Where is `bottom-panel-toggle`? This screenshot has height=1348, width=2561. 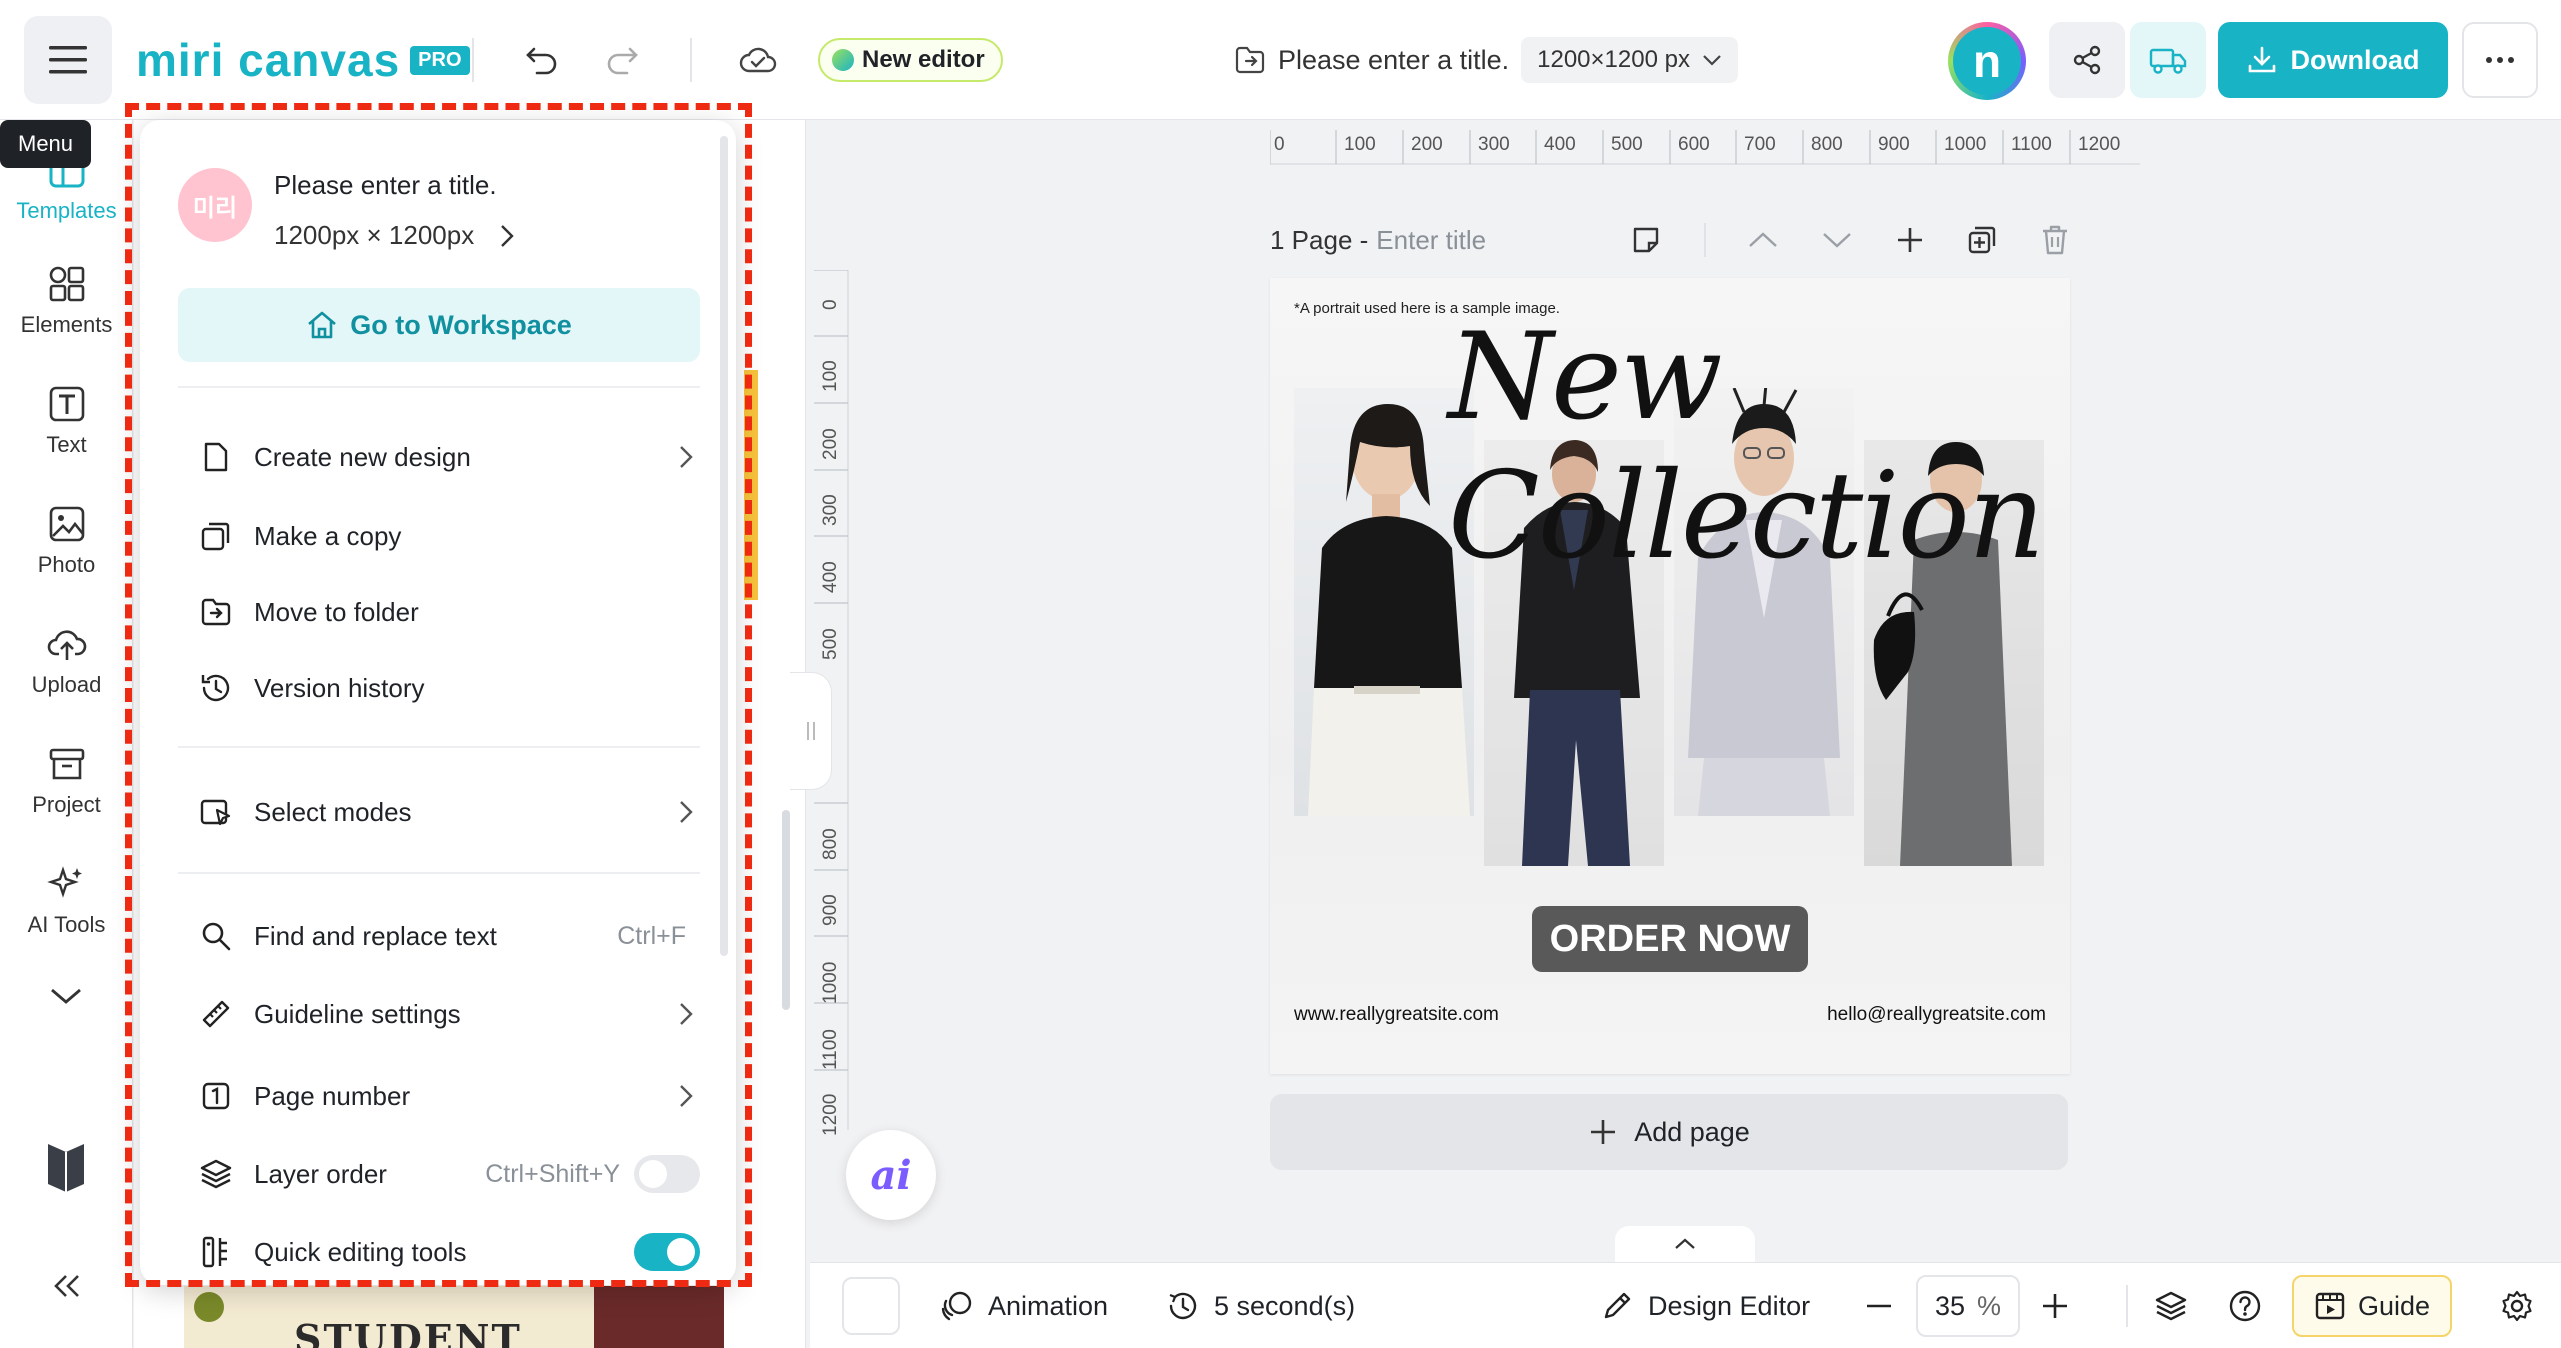 bottom-panel-toggle is located at coordinates (1685, 1244).